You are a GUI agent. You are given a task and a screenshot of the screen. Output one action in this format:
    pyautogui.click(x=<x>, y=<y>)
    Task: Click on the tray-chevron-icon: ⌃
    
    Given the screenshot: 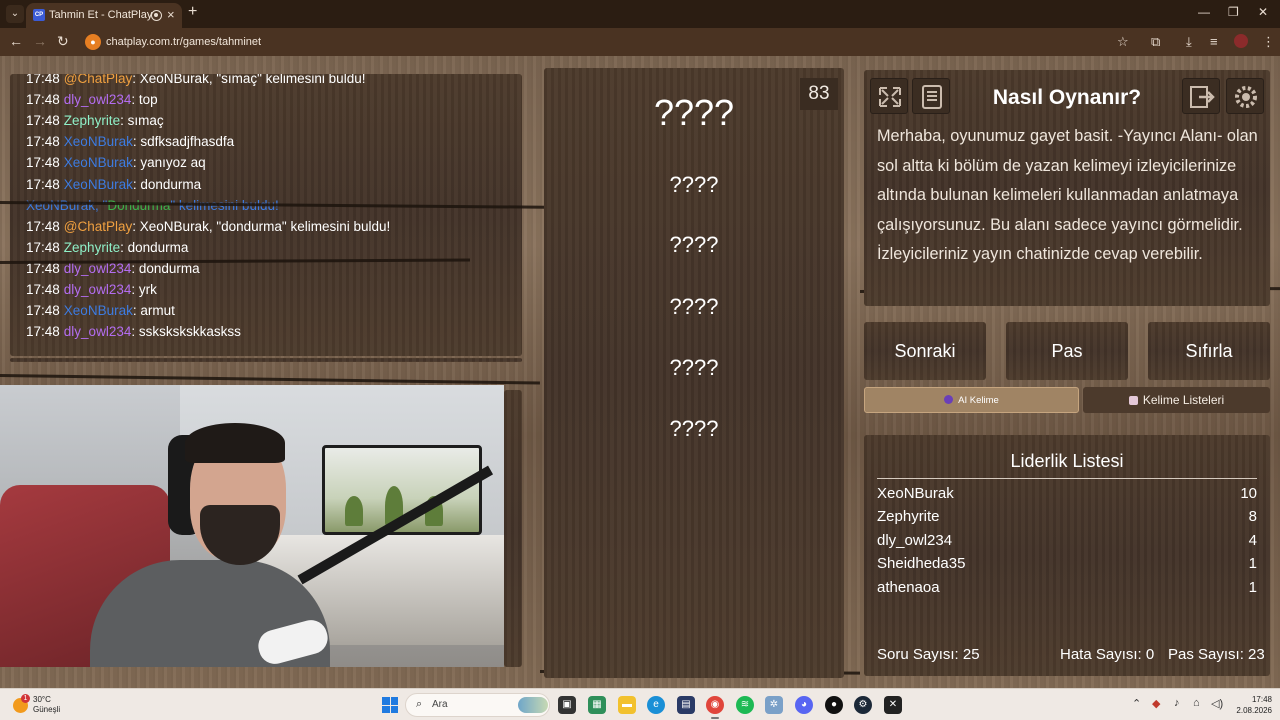 What is the action you would take?
    pyautogui.click(x=1136, y=703)
    